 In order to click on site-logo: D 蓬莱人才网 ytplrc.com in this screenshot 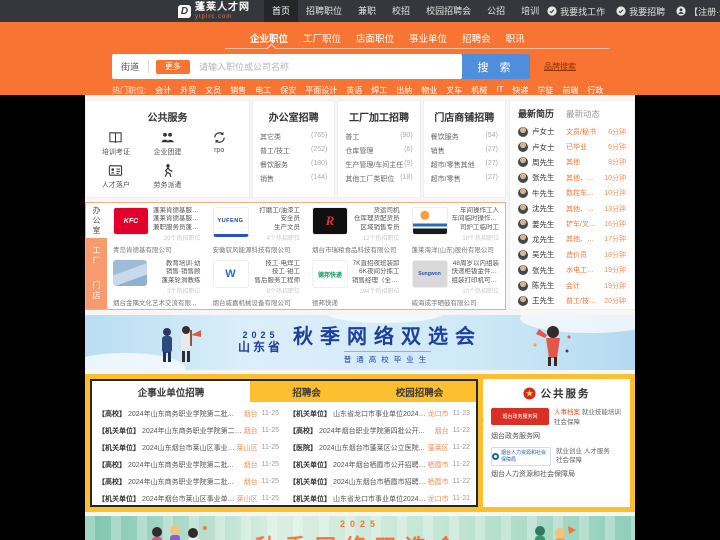, I will do `click(214, 11)`.